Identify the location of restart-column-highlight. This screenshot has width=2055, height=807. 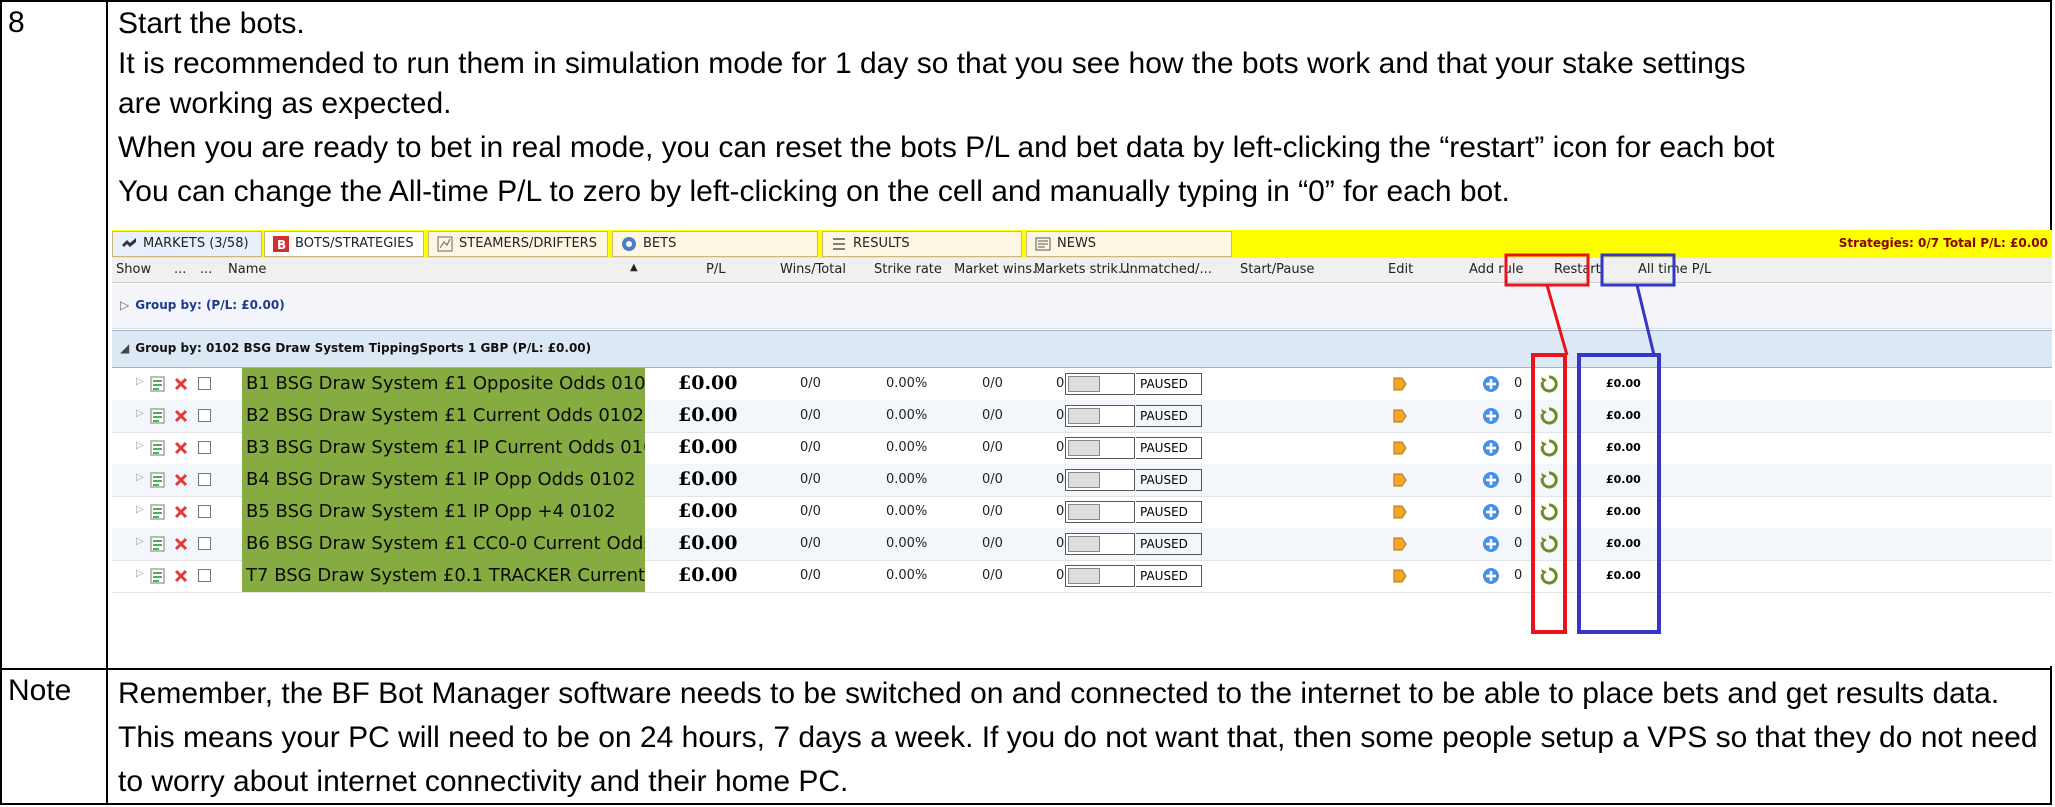
(1549, 493).